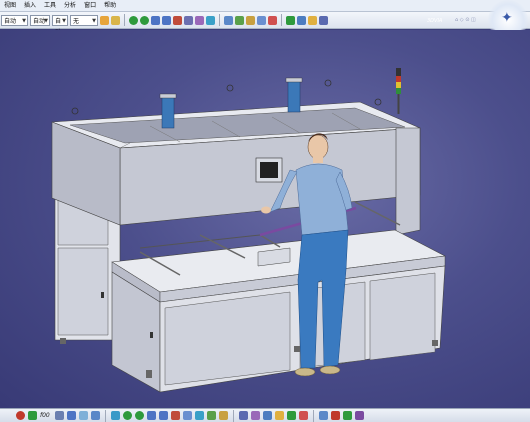 This screenshot has height=422, width=530. I want to click on annotation-icon, so click(279, 415).